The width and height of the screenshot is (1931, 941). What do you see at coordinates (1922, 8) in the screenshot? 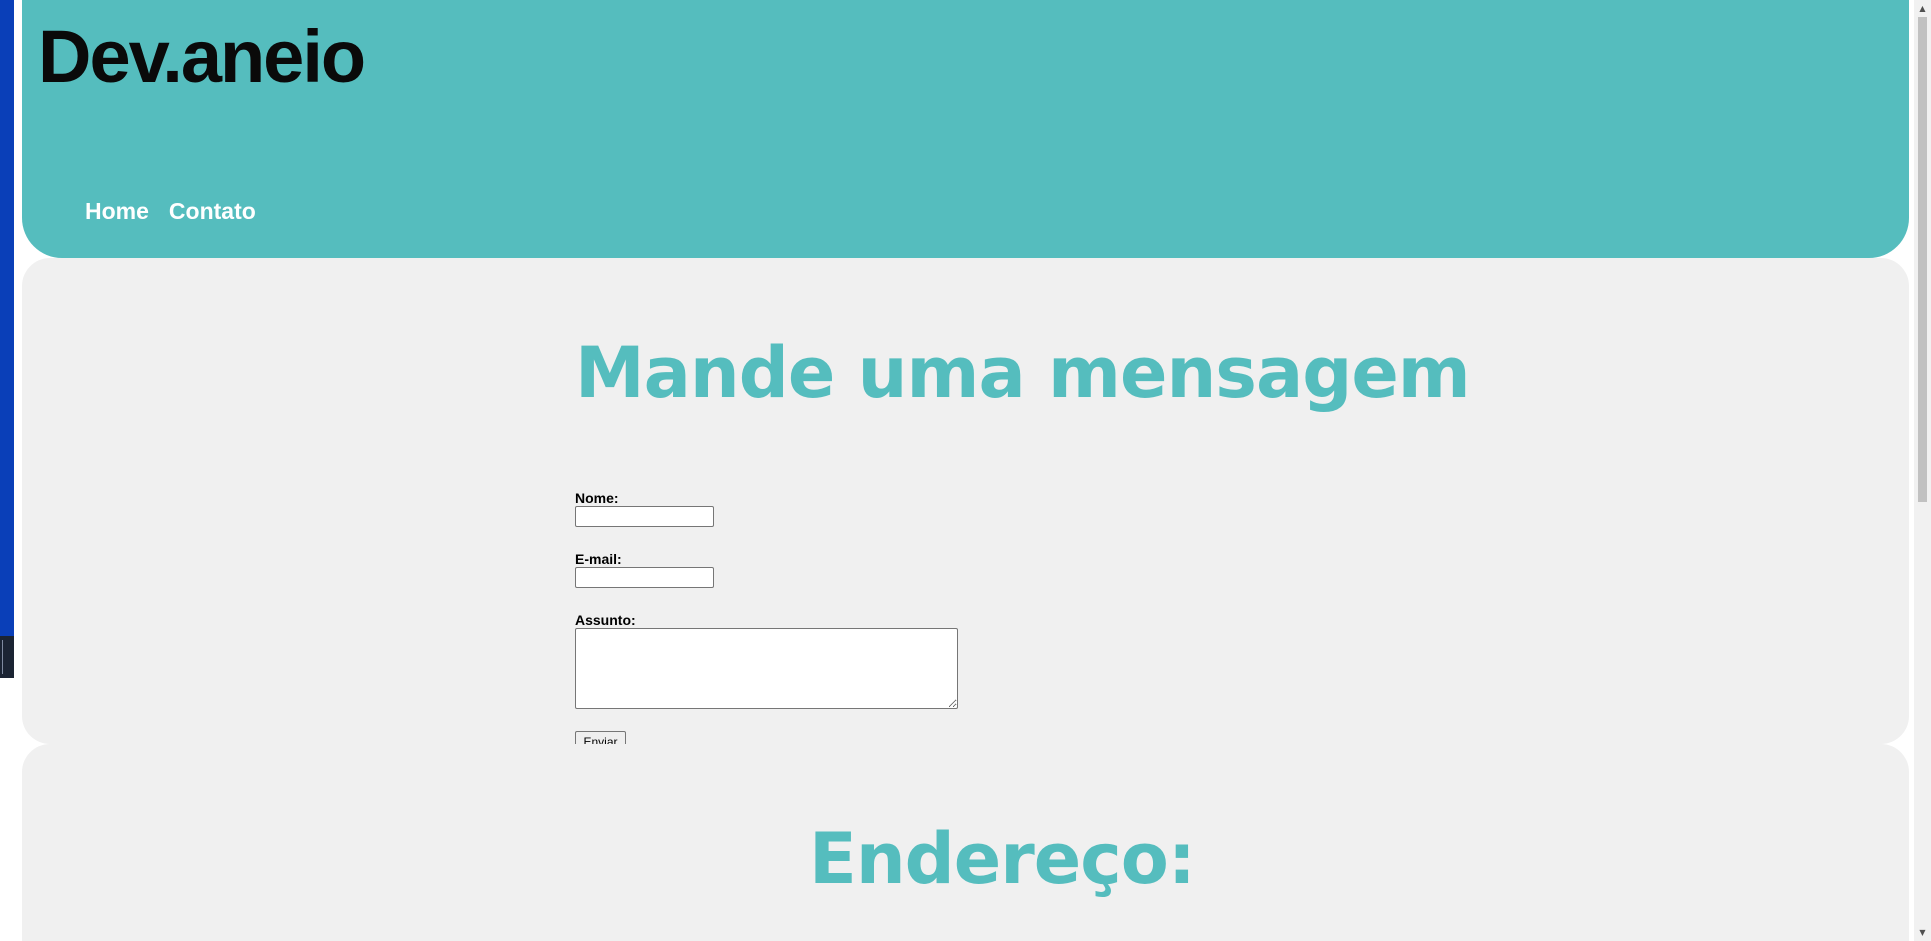
I see `scroll-up-arrow-icon: ▲` at bounding box center [1922, 8].